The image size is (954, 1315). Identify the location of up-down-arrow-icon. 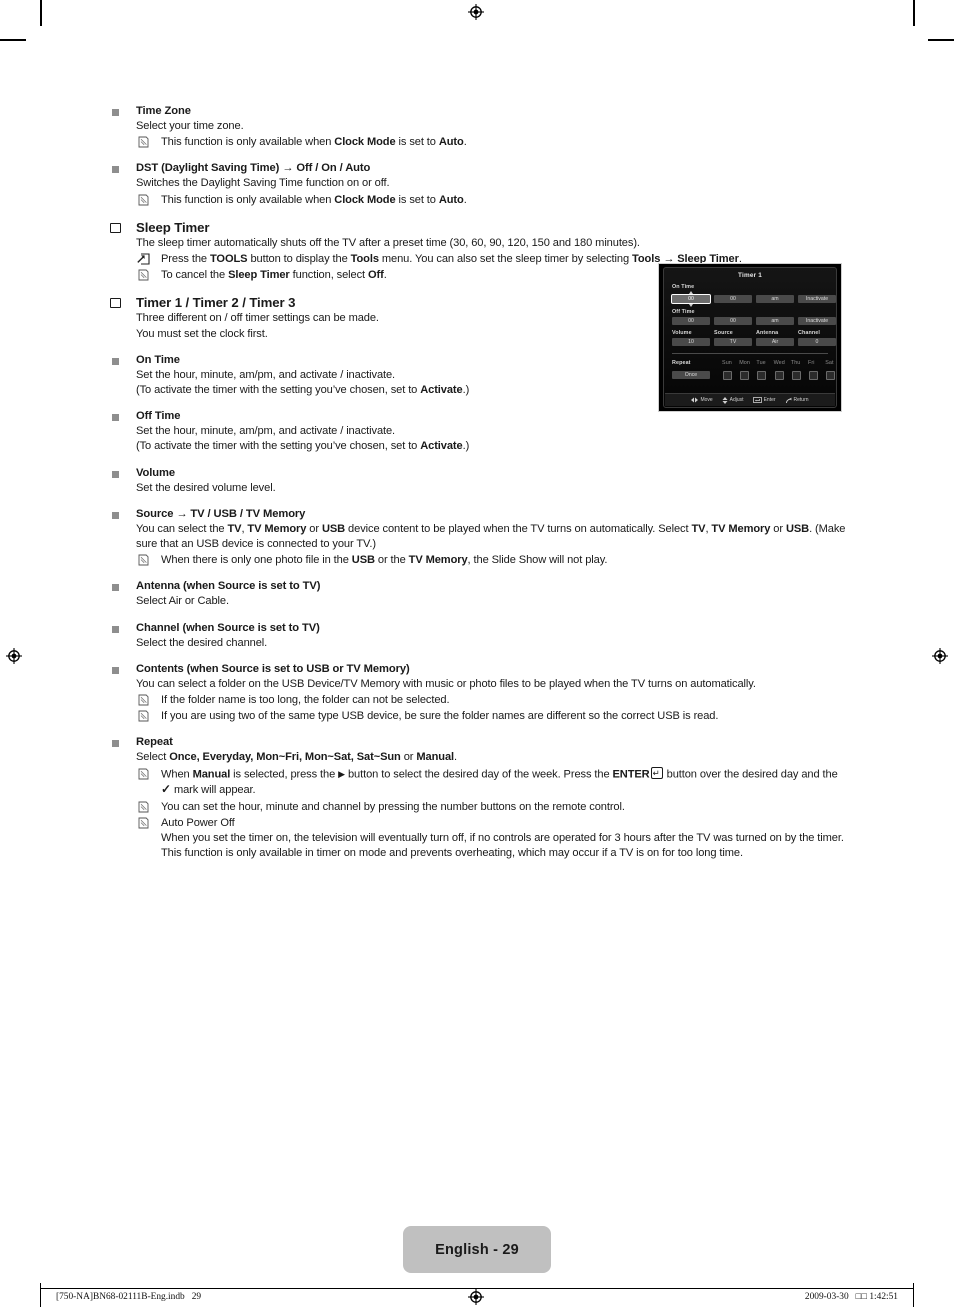
(725, 400).